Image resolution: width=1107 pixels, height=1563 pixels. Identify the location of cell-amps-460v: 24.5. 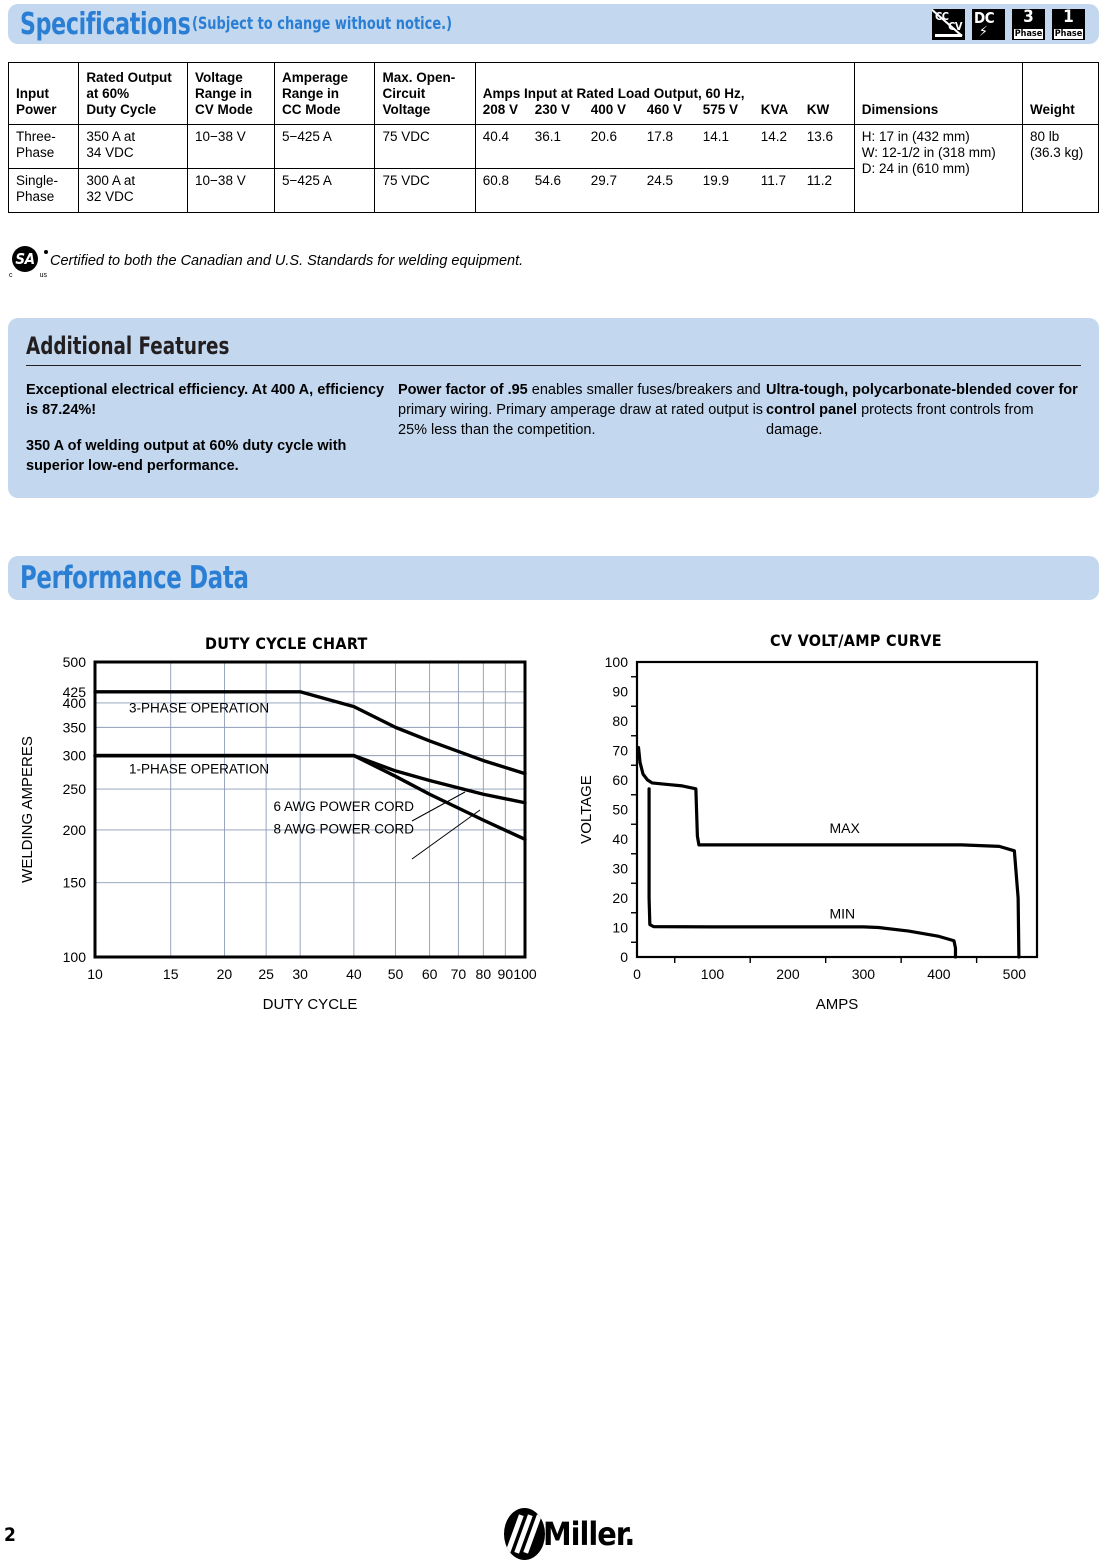
(660, 180).